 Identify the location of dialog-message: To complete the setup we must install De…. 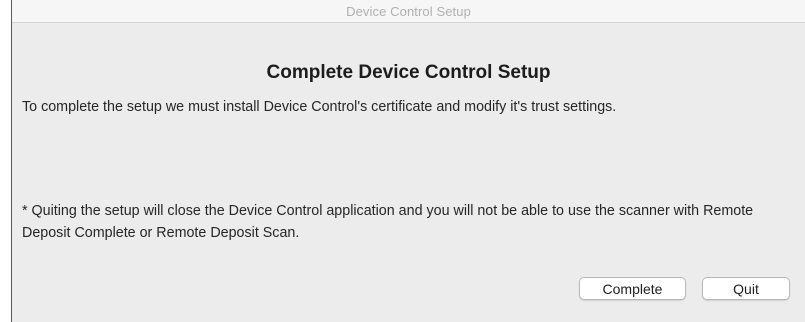
(319, 107).